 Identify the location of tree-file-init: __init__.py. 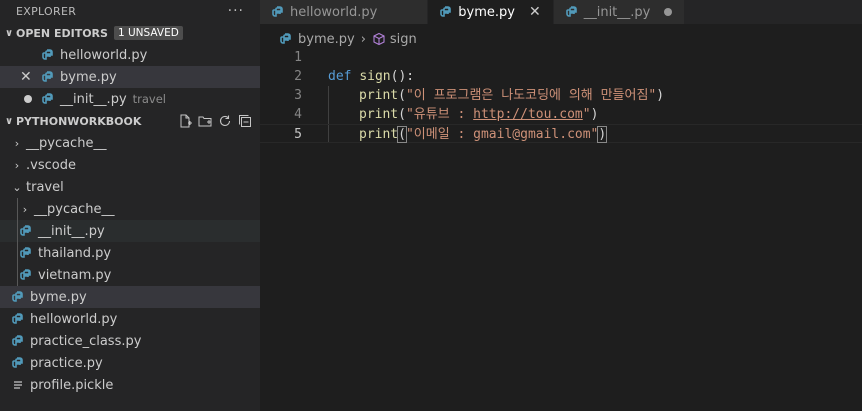
(130, 231).